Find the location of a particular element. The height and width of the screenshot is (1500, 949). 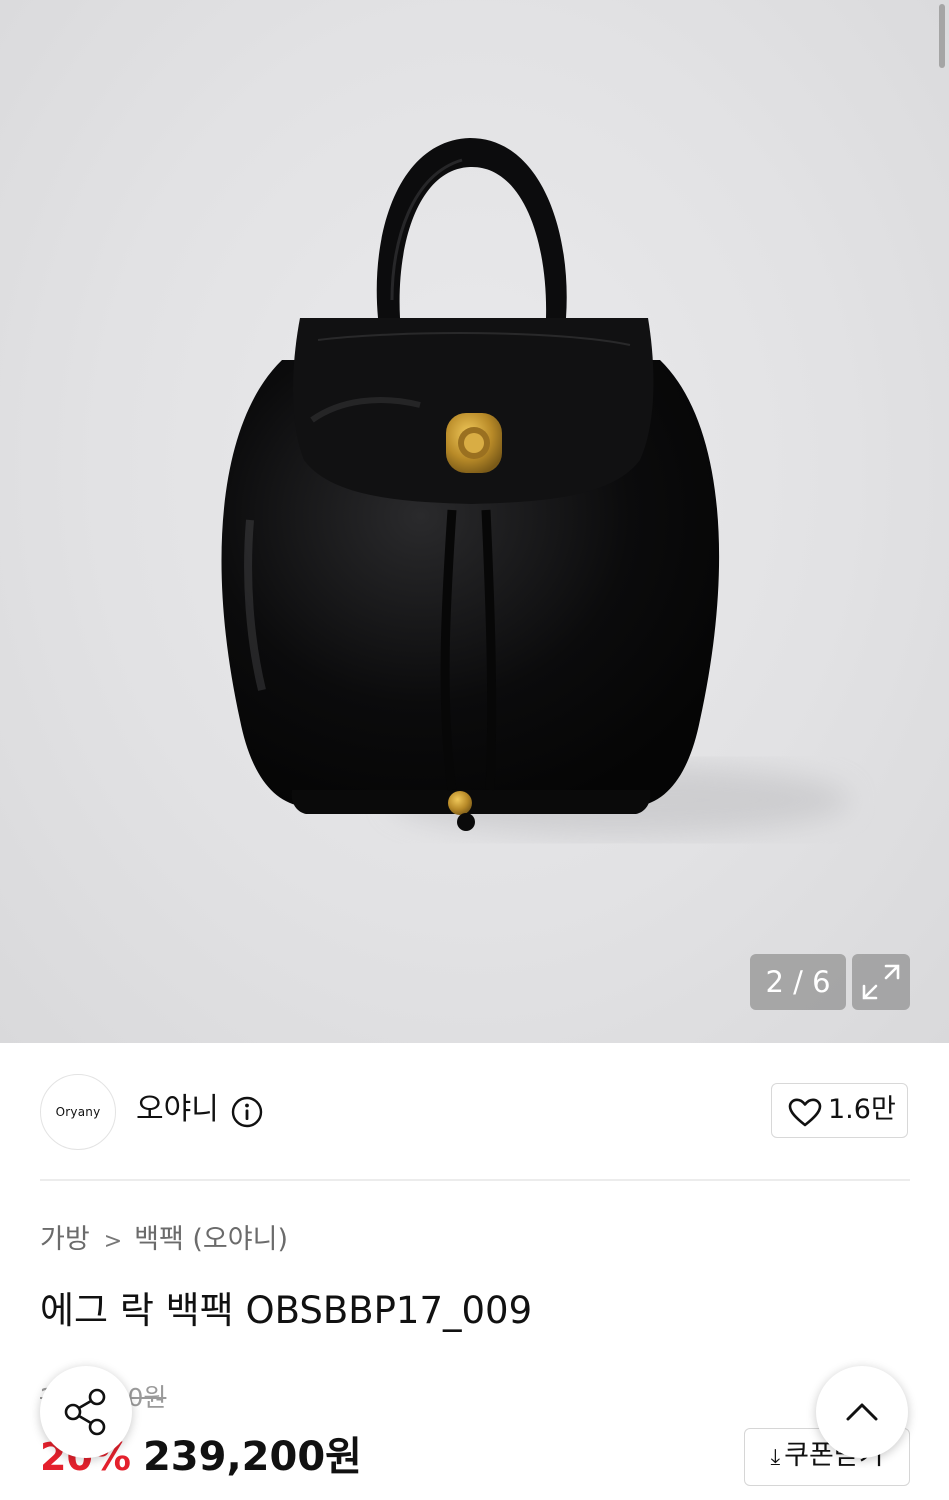

share-icon is located at coordinates (85, 1412).